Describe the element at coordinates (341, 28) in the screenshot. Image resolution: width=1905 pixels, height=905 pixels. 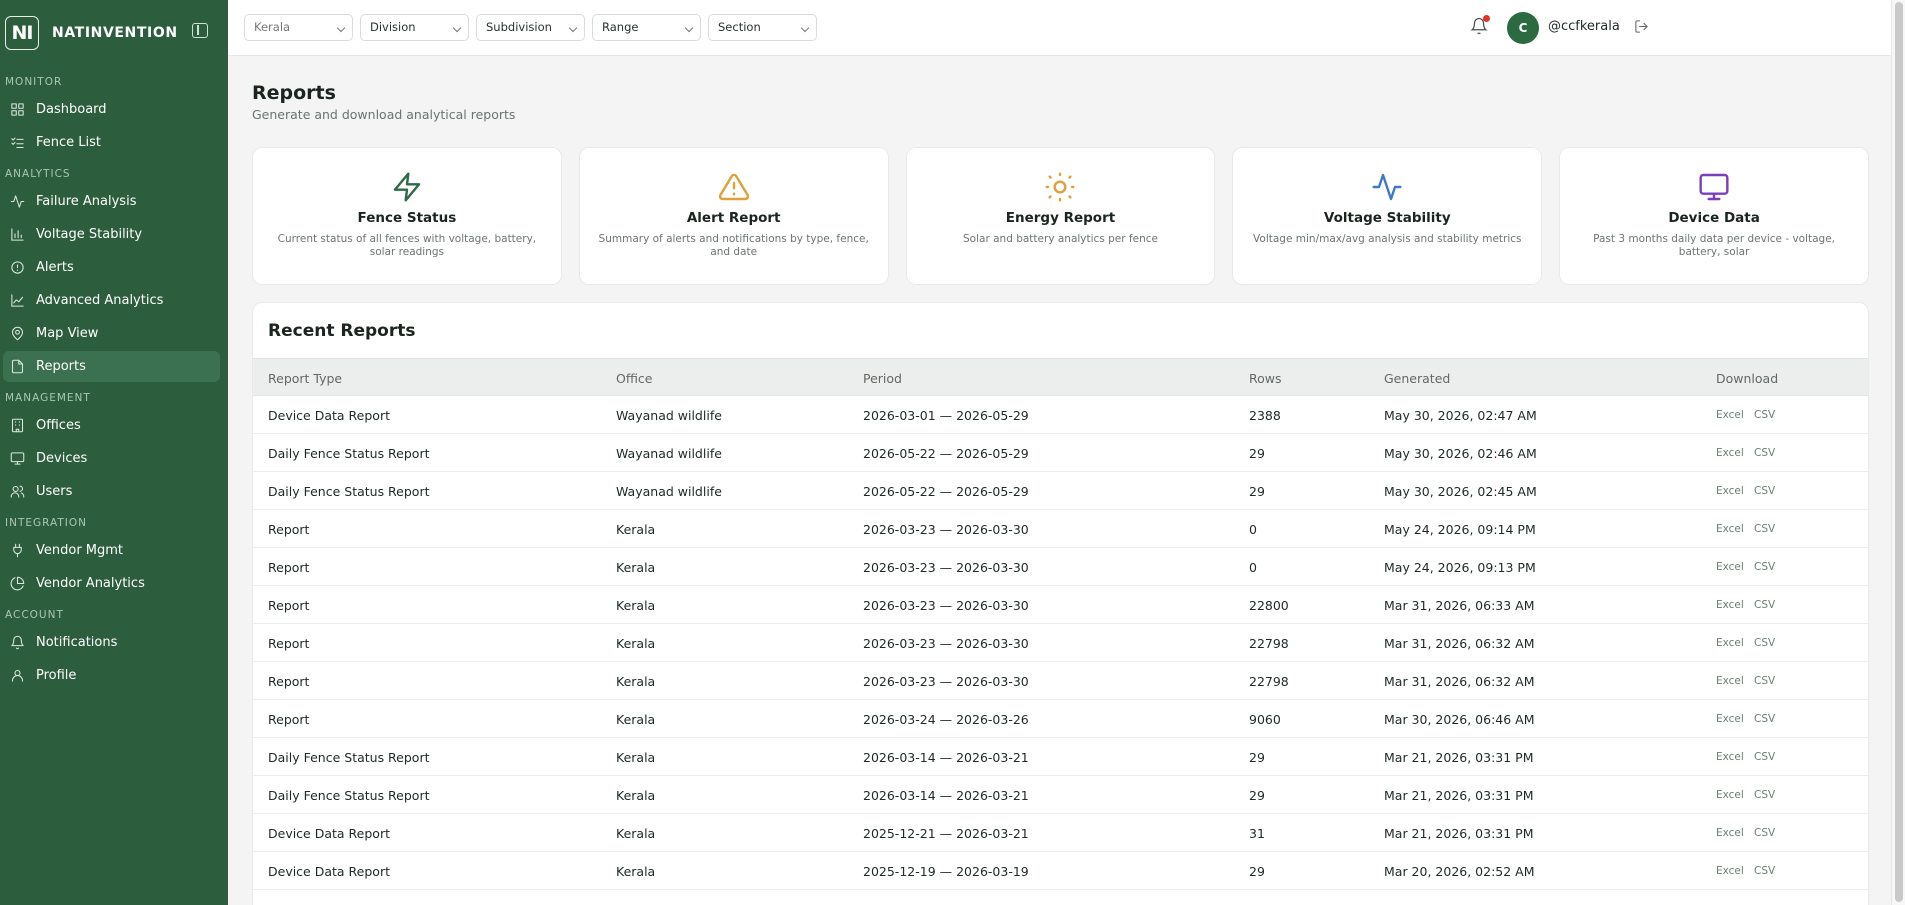
I see `chevron-down-icon` at that location.